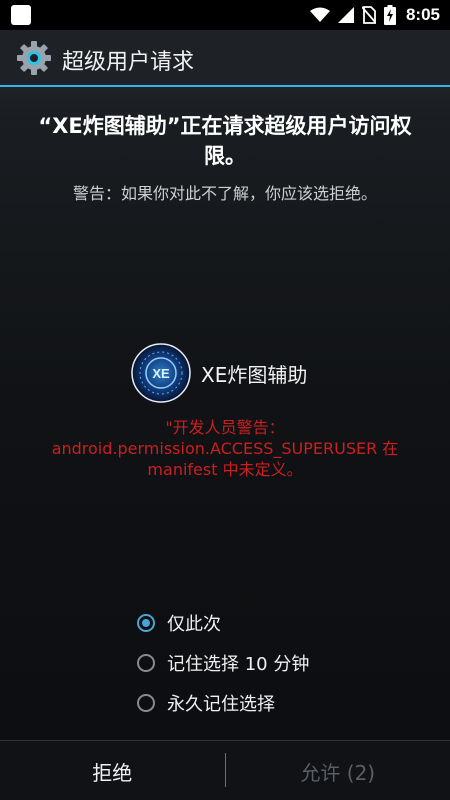  Describe the element at coordinates (338, 770) in the screenshot. I see `allow-button: 允许 (2)` at that location.